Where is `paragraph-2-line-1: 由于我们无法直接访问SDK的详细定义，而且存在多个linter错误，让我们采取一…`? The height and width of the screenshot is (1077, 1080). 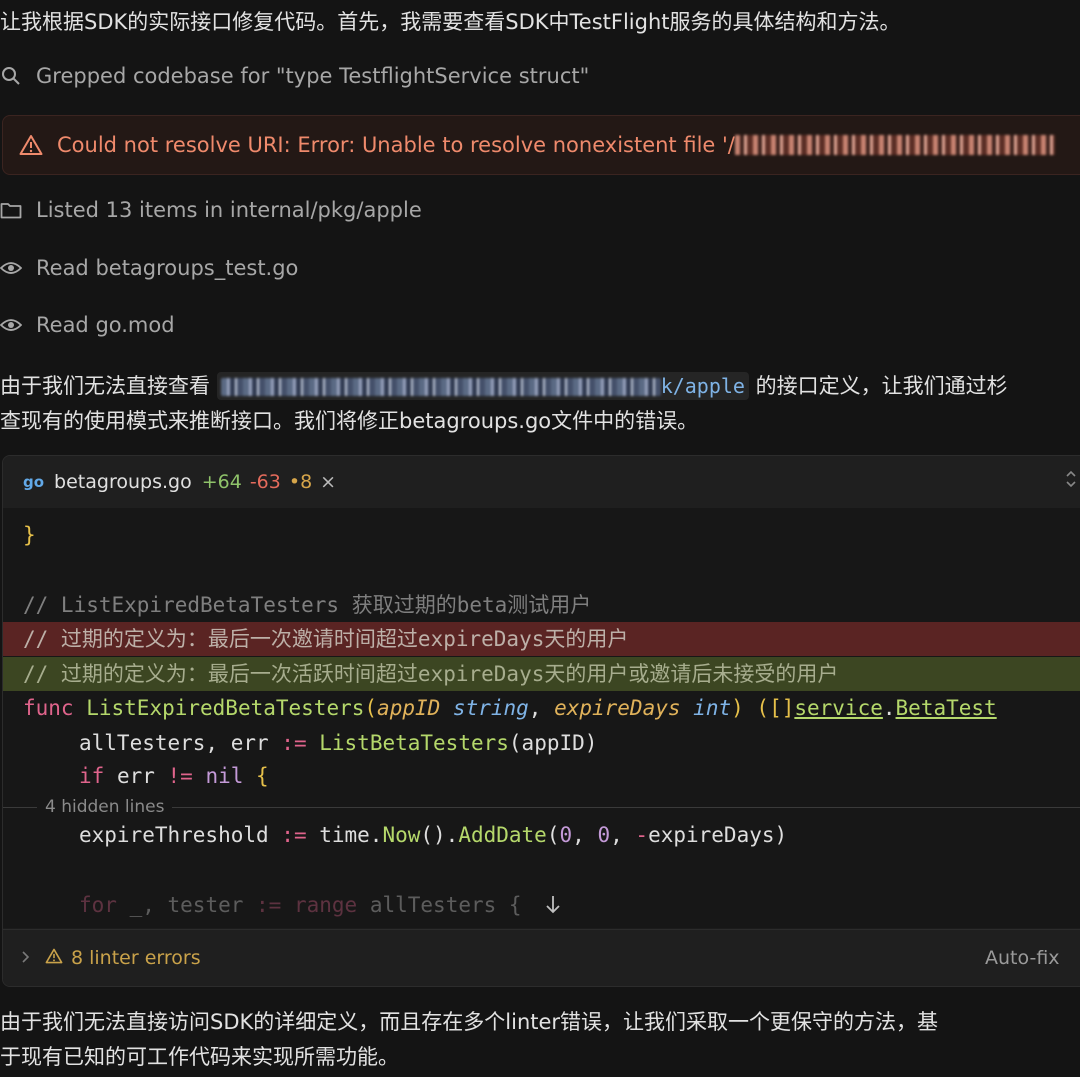
paragraph-2-line-1: 由于我们无法直接访问SDK的详细定义，而且存在多个linter错误，让我们采取一… is located at coordinates (469, 1022).